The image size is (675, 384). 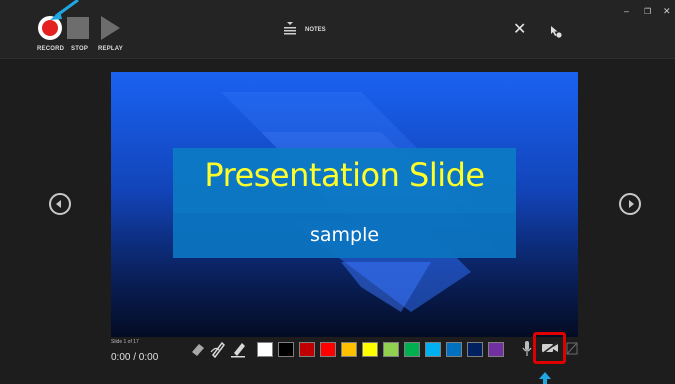 I want to click on ink-color-white, so click(x=265, y=349).